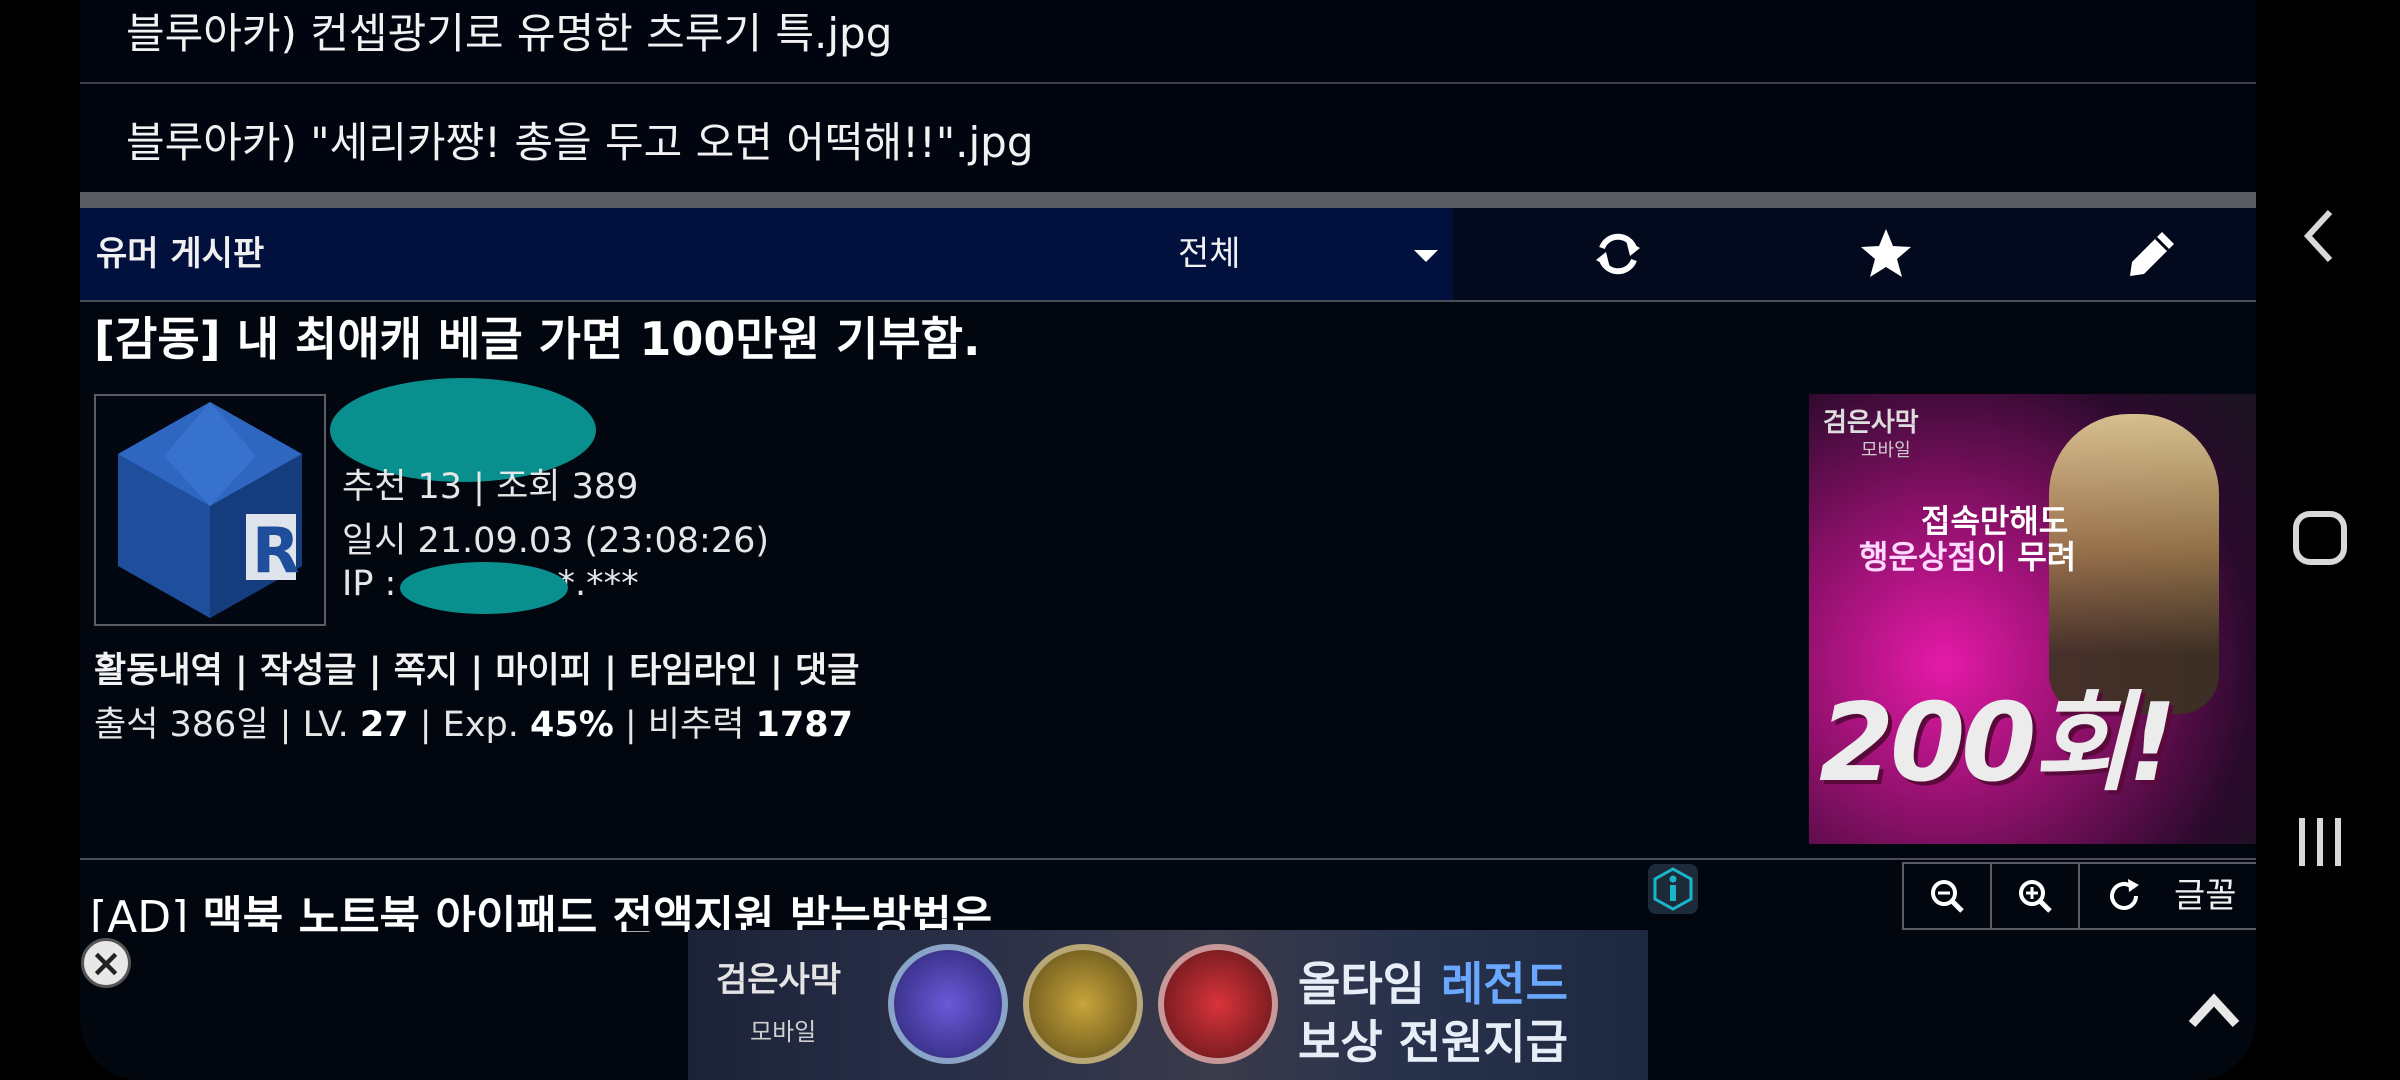 This screenshot has width=2400, height=1080. Describe the element at coordinates (1218, 1004) in the screenshot. I see `reward-box-icon` at that location.